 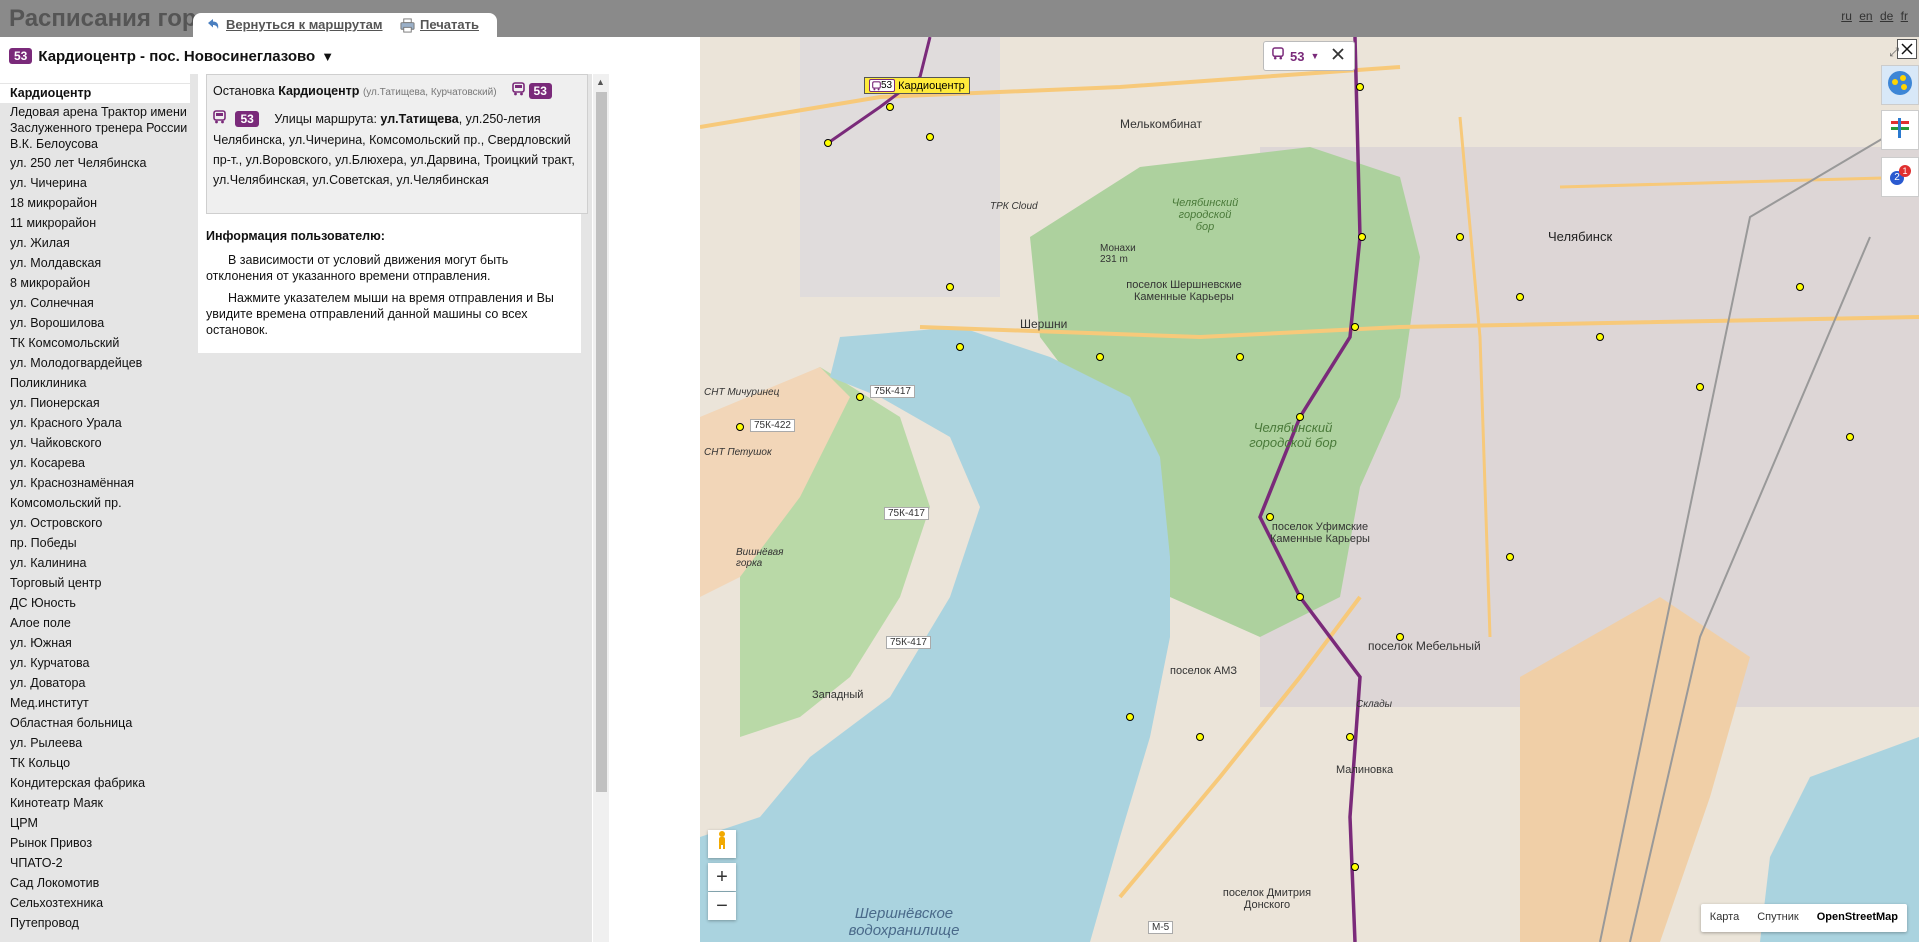 I want to click on stop-item: Кинотеатр Маяк, so click(x=100, y=803).